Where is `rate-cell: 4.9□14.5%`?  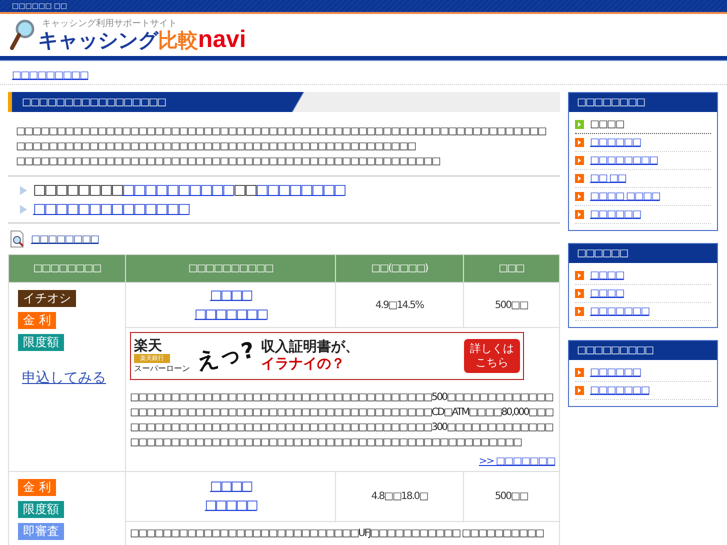 rate-cell: 4.9□14.5% is located at coordinates (400, 305).